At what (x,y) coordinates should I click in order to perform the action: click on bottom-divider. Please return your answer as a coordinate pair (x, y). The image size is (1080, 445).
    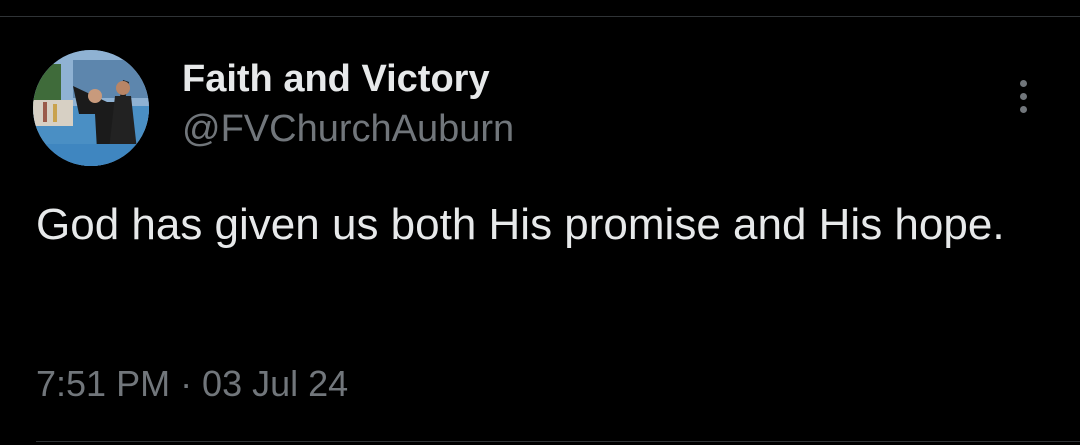
    Looking at the image, I should click on (558, 441).